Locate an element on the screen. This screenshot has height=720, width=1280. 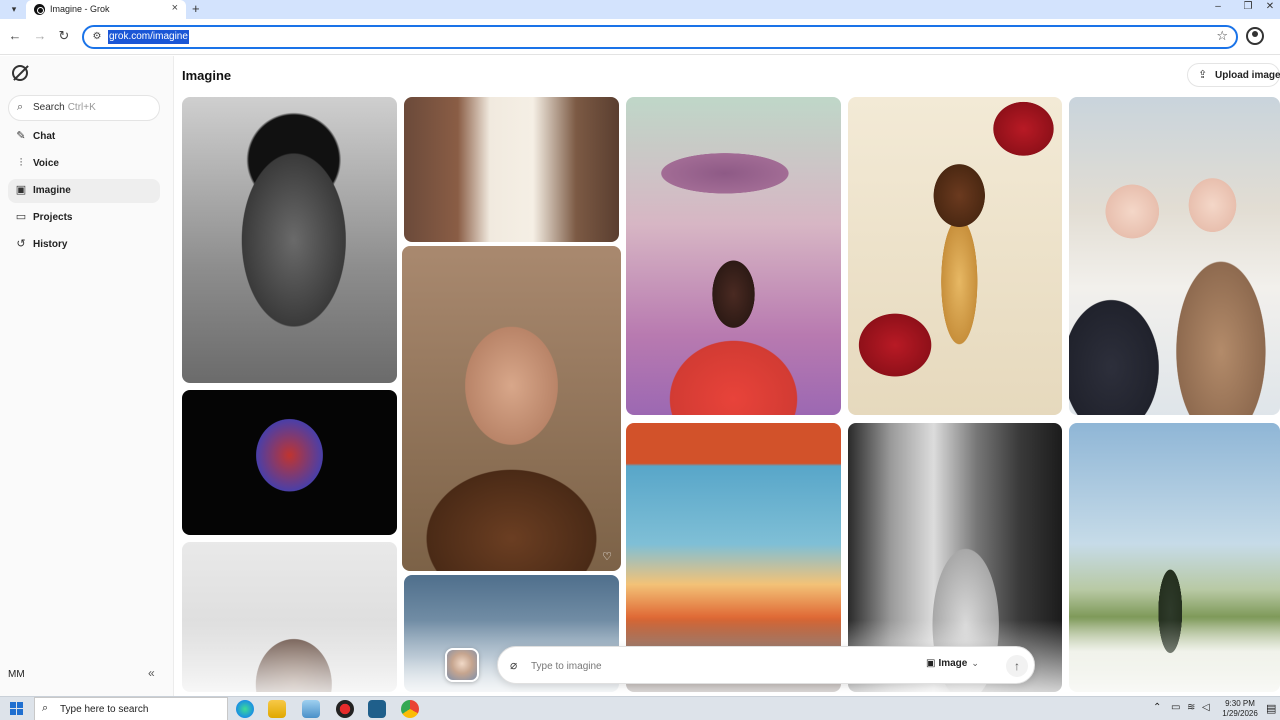
browser-tab-strip: ▾ Imagine - Grok × + – ❐ ✕ is located at coordinates (640, 9).